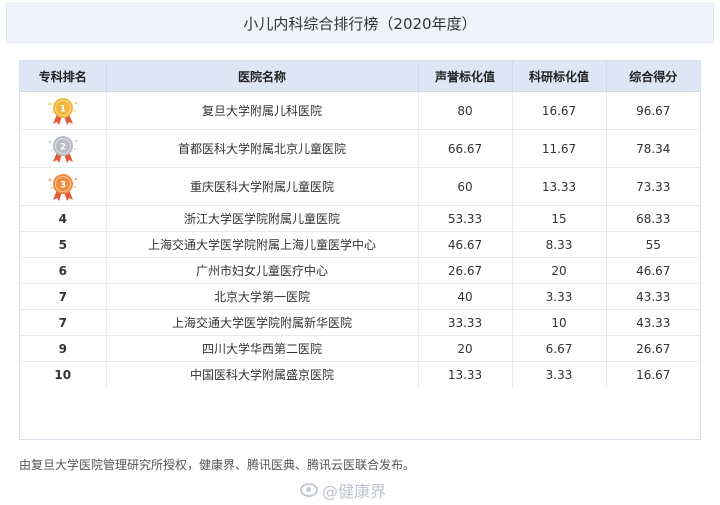 This screenshot has width=720, height=505. What do you see at coordinates (653, 218) in the screenshot?
I see `cell-total-score: 68.33` at bounding box center [653, 218].